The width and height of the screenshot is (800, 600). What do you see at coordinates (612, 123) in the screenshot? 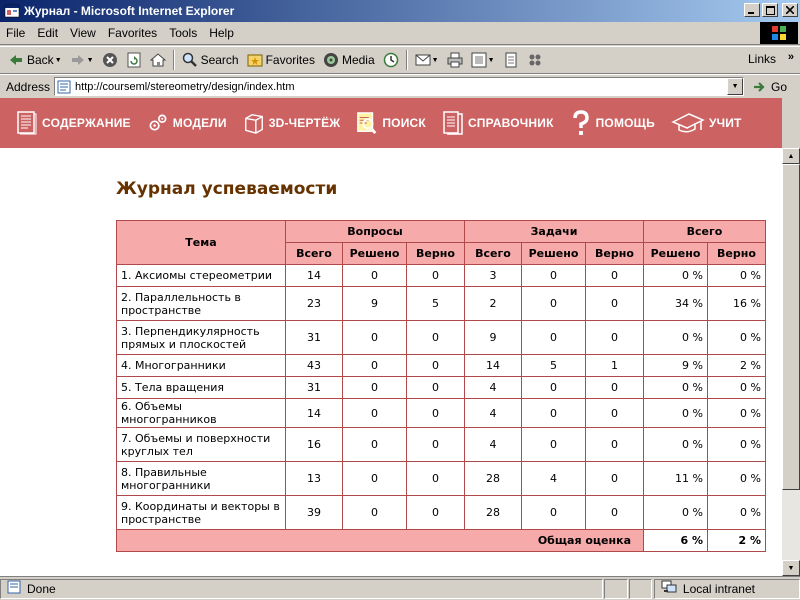
I see `nav-help: ПОМОЩЬ` at bounding box center [612, 123].